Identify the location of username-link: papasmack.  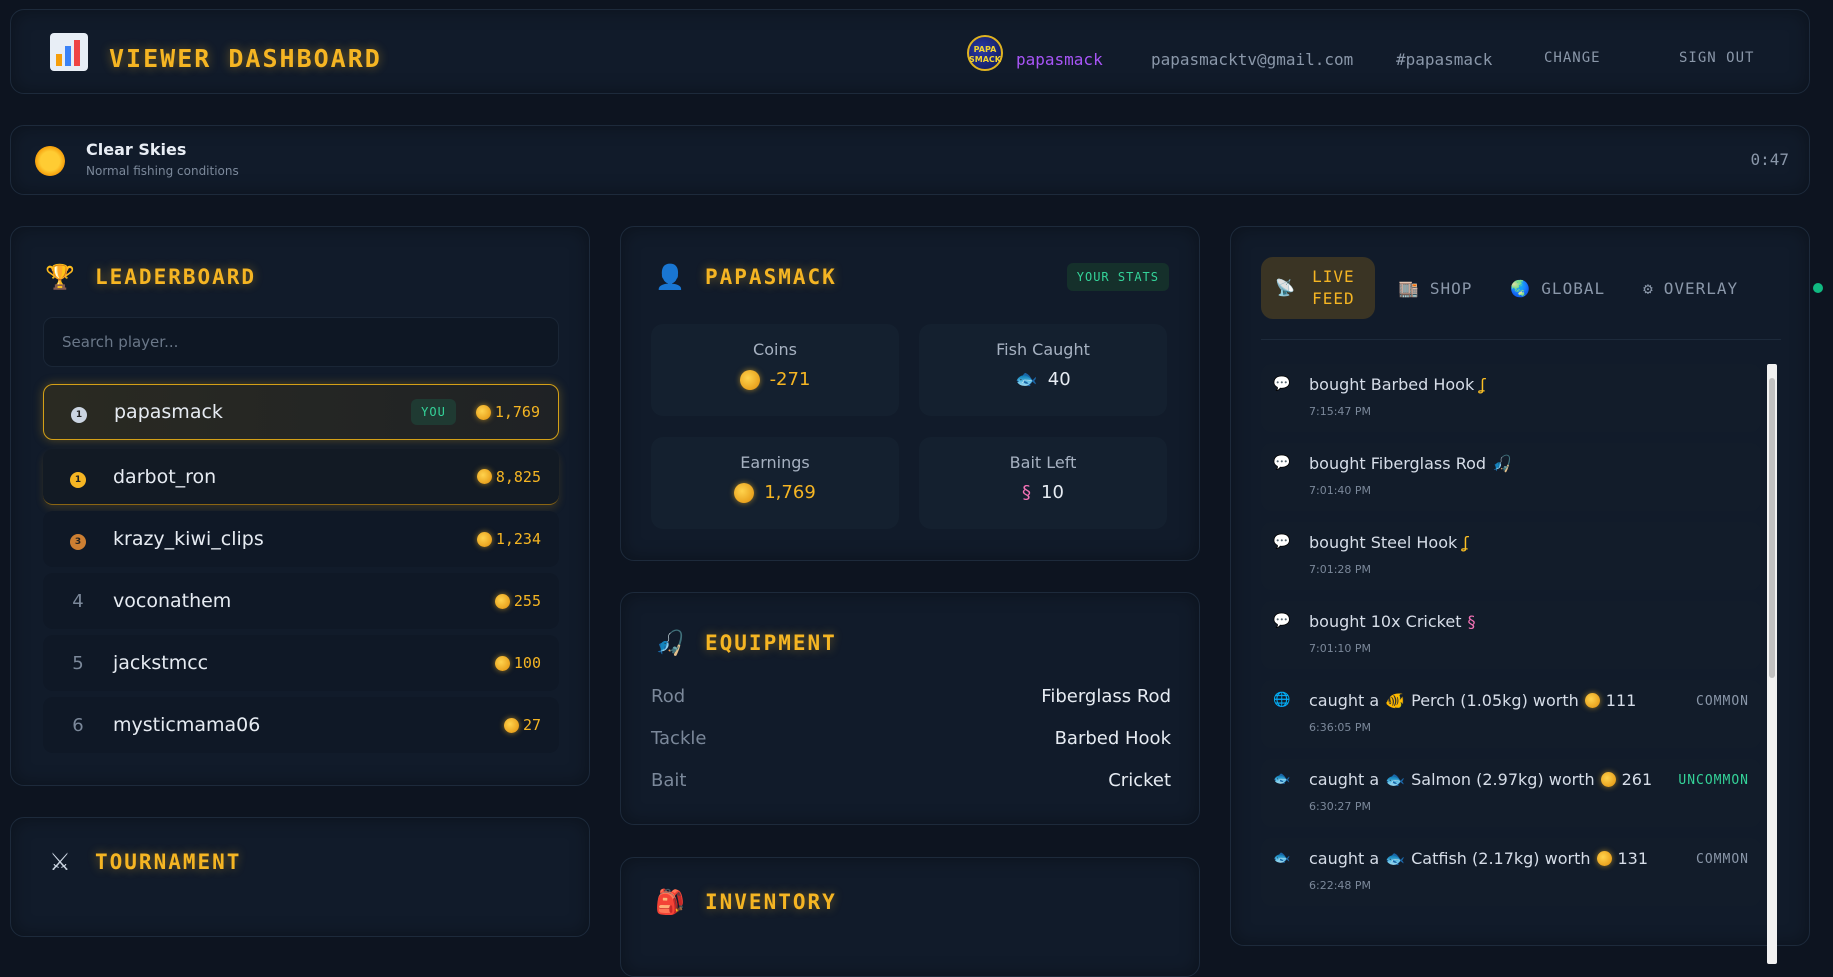
(1059, 59).